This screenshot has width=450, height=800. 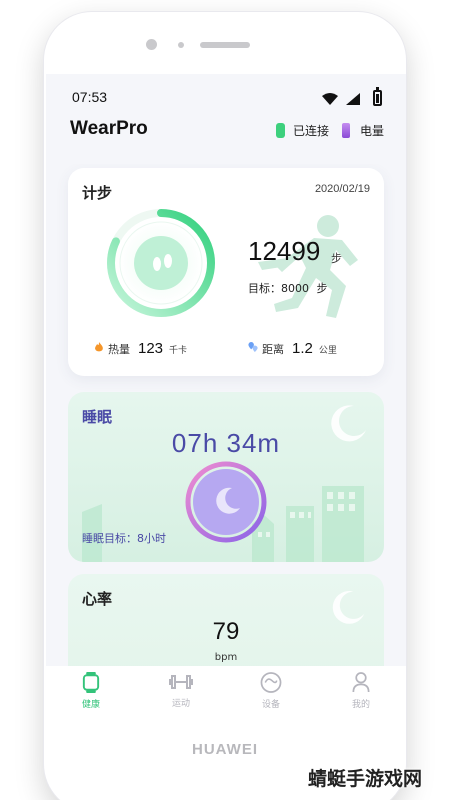 What do you see at coordinates (264, 288) in the screenshot?
I see `steps-goal-label: 目标：` at bounding box center [264, 288].